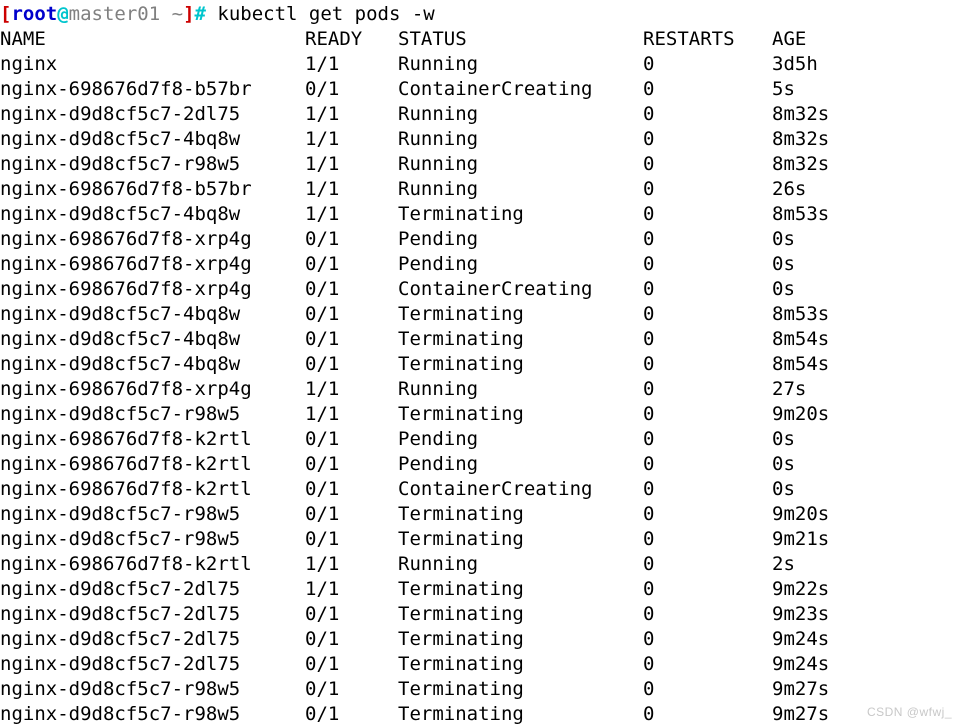  Describe the element at coordinates (480, 139) in the screenshot. I see `table-row: nginx-d9d8cf5c7-4bq8w 1/1 Running 0 8m32s` at that location.